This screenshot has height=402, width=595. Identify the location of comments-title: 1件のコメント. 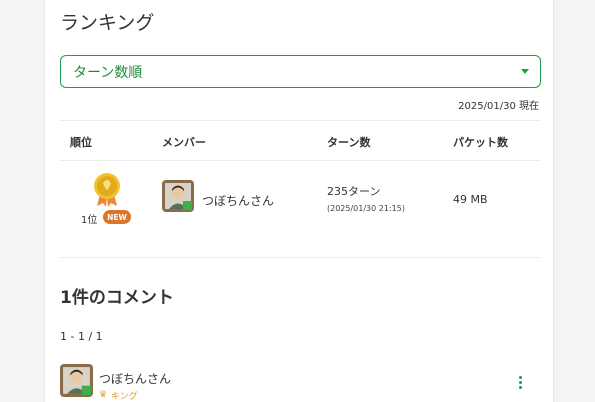
(117, 298).